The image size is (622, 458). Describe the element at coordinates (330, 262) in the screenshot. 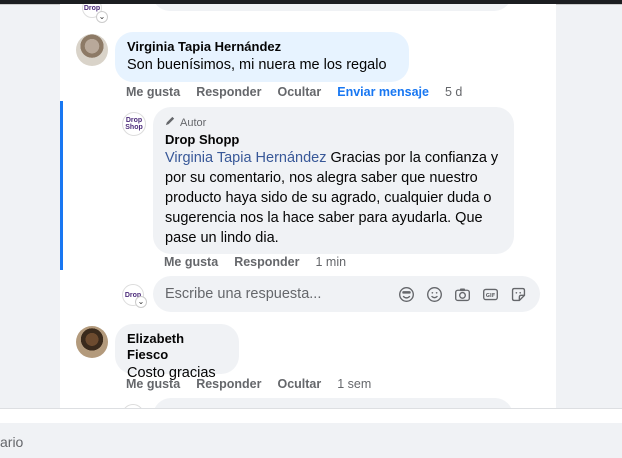

I see `timestamp: 1 min` at that location.